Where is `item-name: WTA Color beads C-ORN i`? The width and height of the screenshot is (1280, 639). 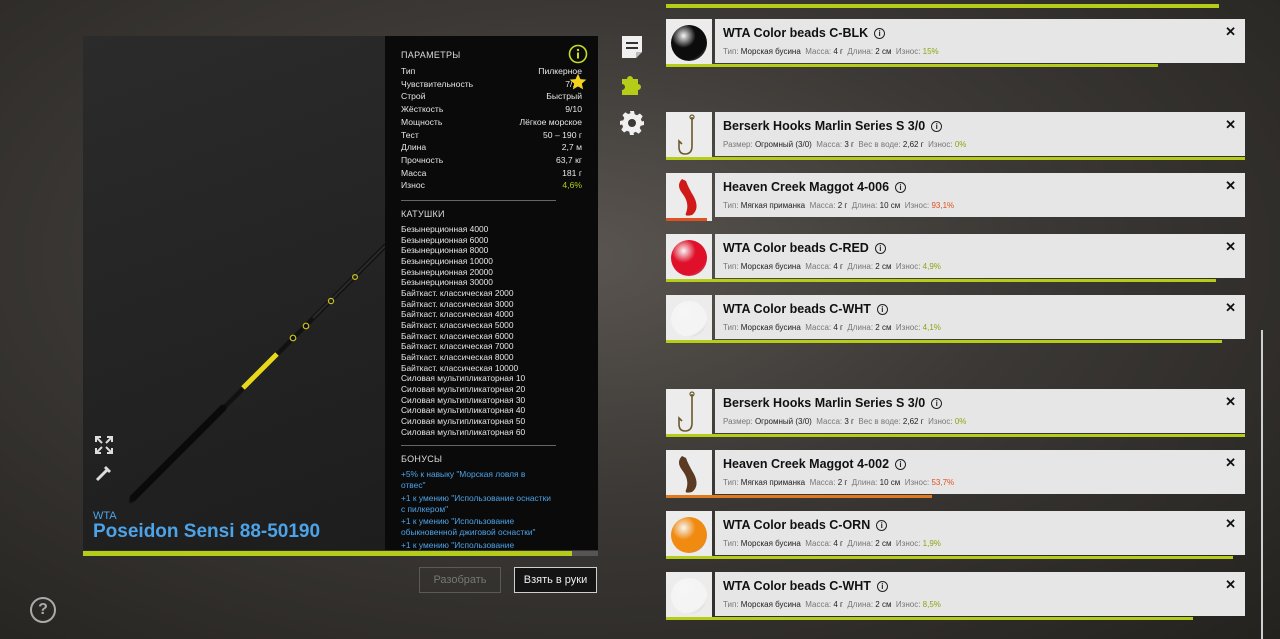 item-name: WTA Color beads C-ORN i is located at coordinates (805, 525).